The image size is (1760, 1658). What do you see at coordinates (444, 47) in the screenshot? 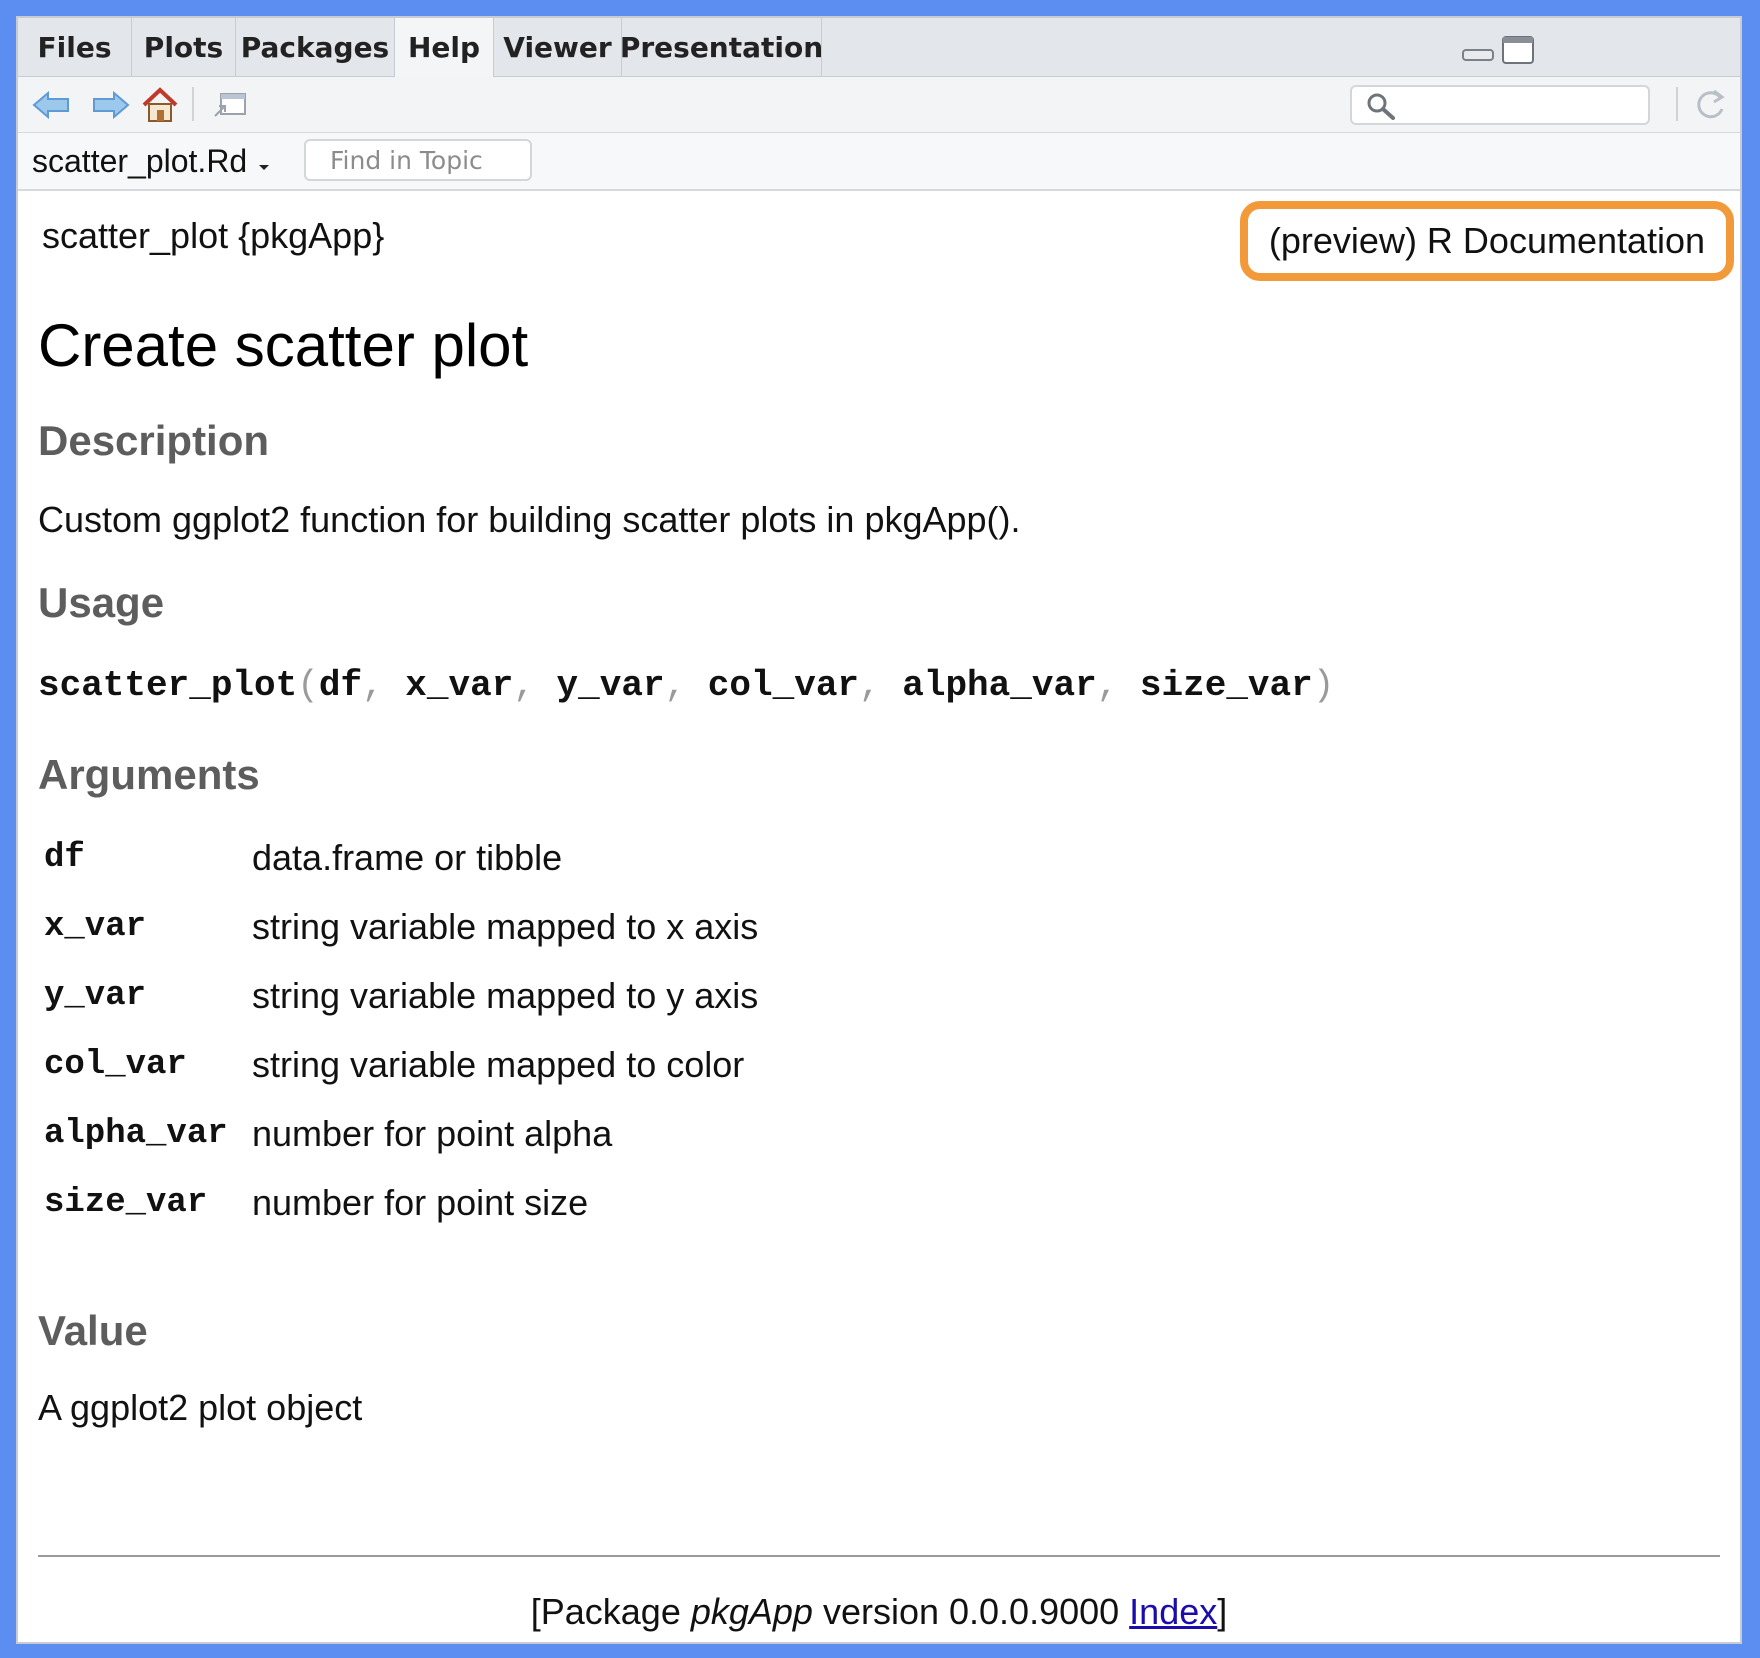
I see `tab-help: Help` at bounding box center [444, 47].